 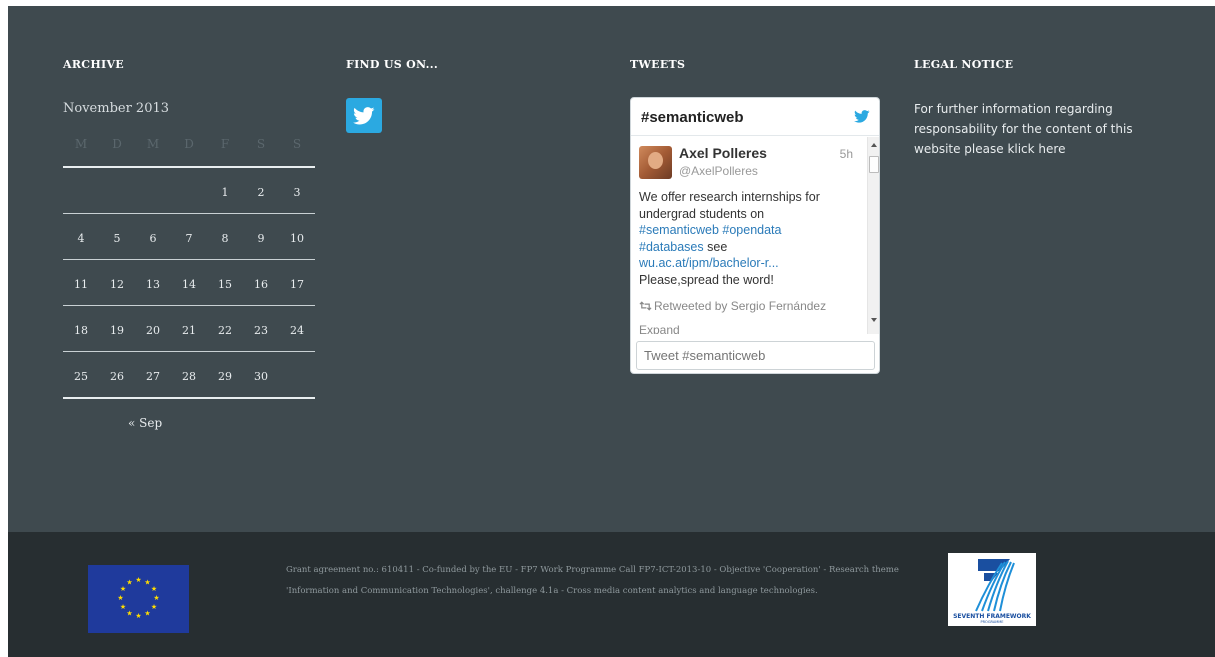 What do you see at coordinates (261, 238) in the screenshot?
I see `calendar-day: 9` at bounding box center [261, 238].